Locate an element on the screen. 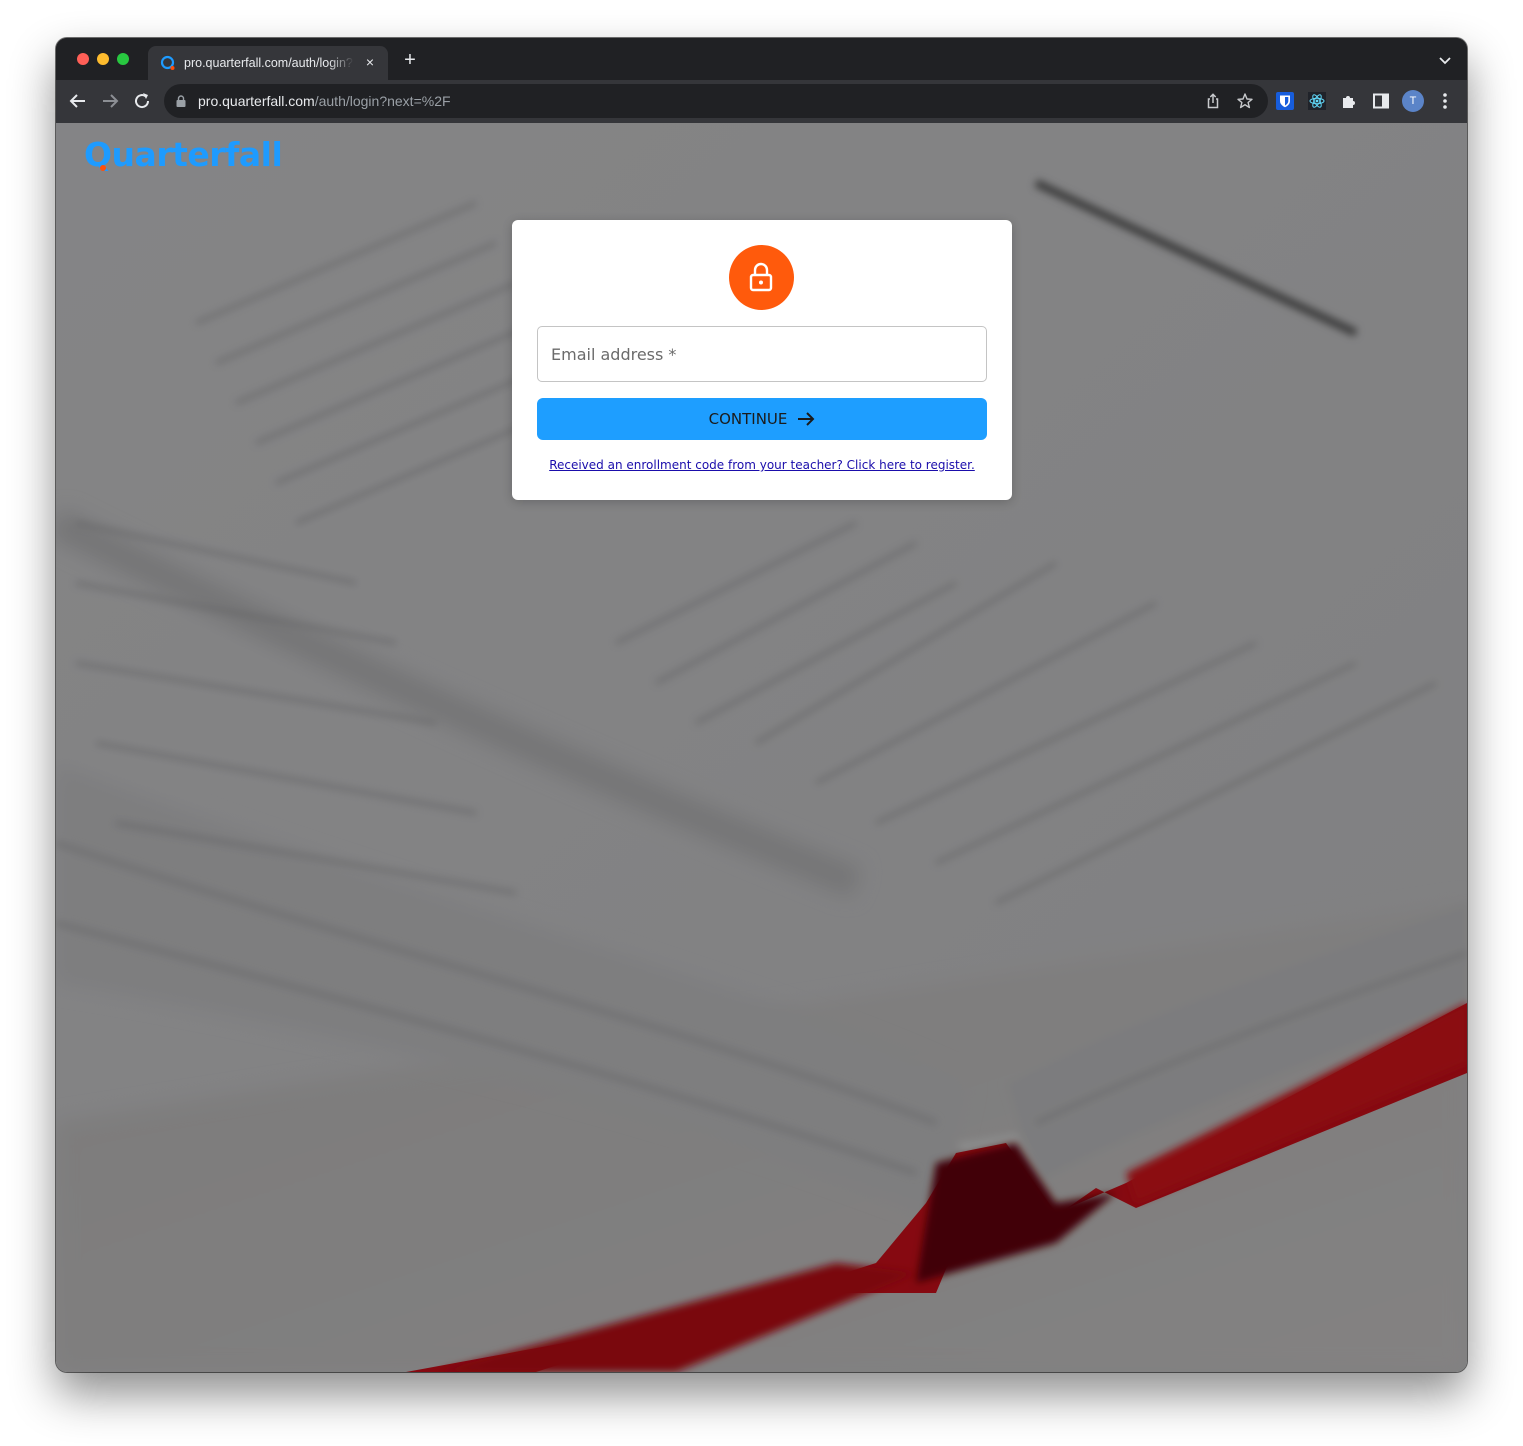 Image resolution: width=1523 pixels, height=1446 pixels. react-devtools-icon is located at coordinates (1317, 101).